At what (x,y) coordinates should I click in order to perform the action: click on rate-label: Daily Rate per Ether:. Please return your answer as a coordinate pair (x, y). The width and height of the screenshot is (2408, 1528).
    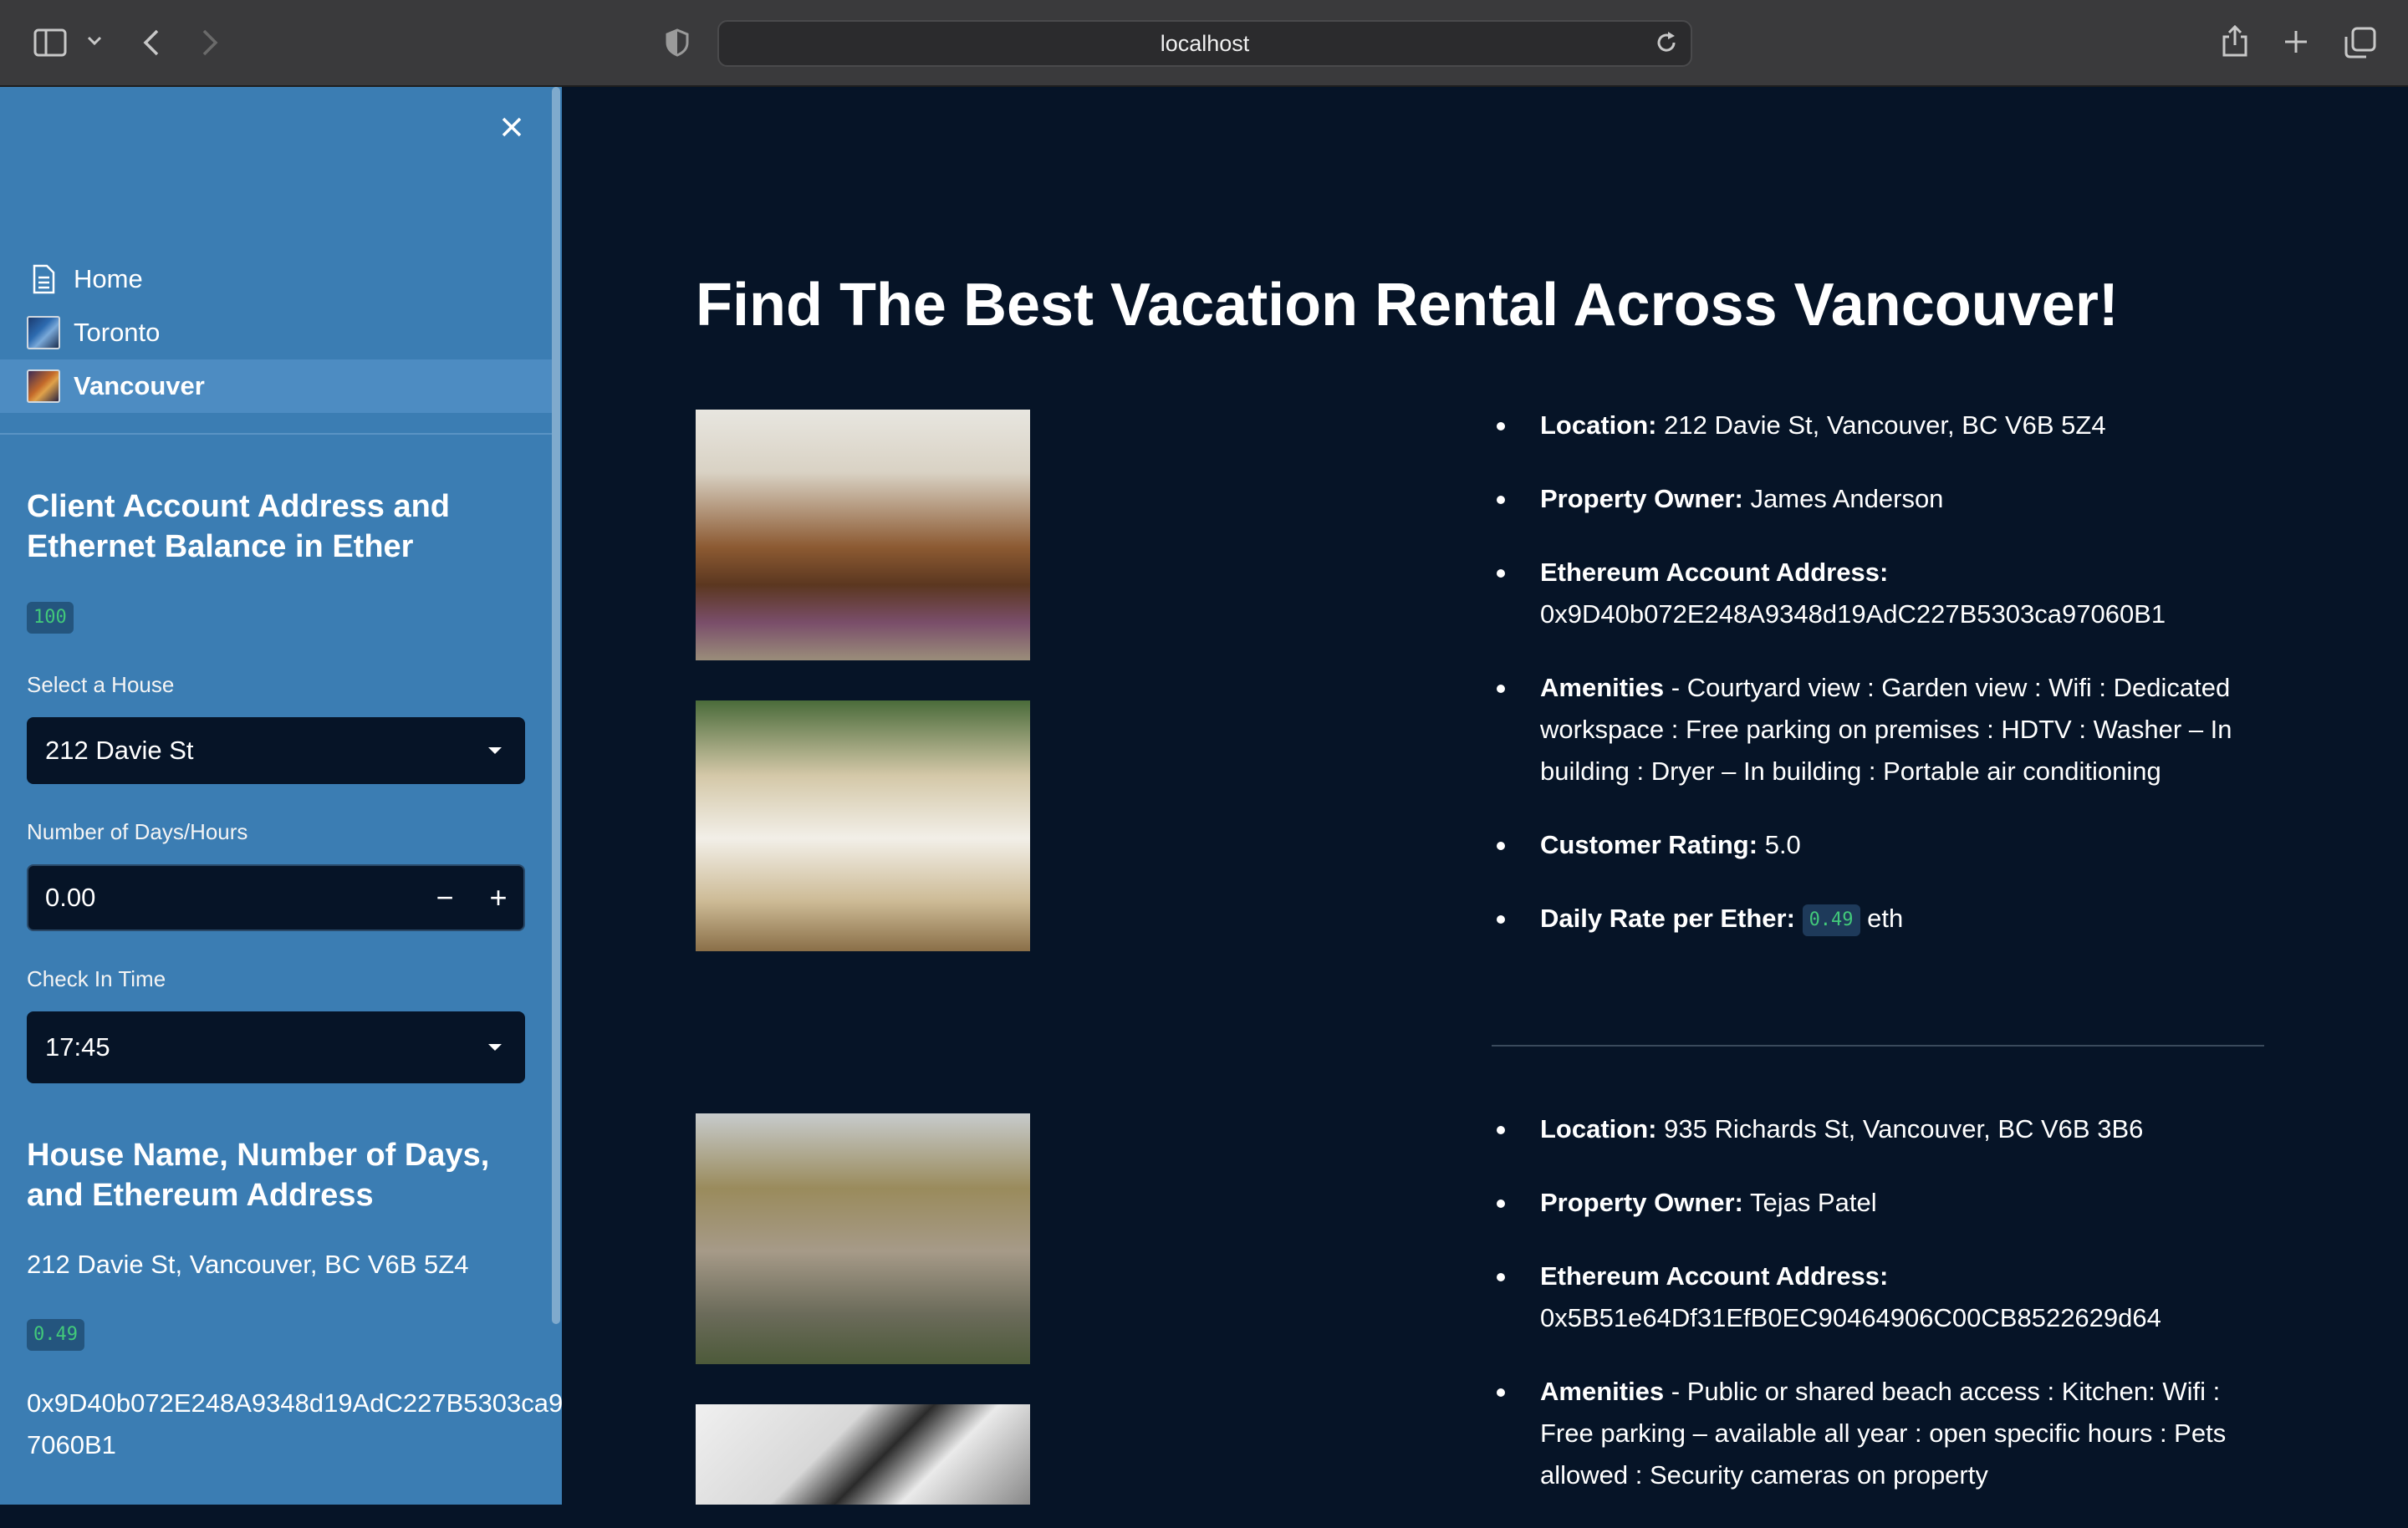
    Looking at the image, I should click on (1668, 919).